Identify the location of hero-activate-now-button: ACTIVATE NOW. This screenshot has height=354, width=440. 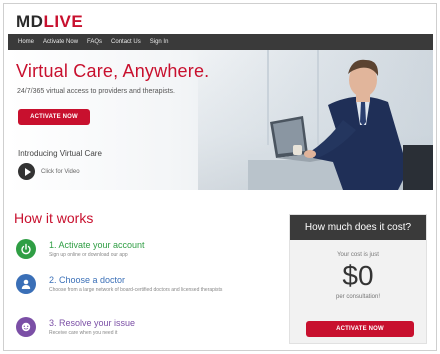
(54, 117).